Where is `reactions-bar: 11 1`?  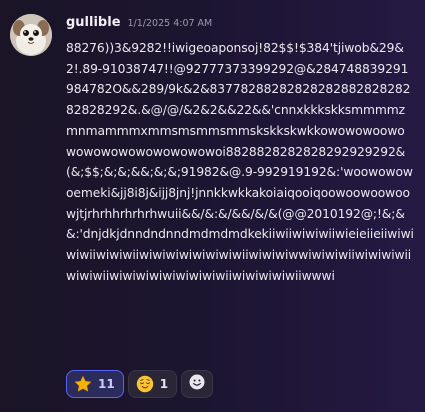
reactions-bar: 11 1 is located at coordinates (140, 384).